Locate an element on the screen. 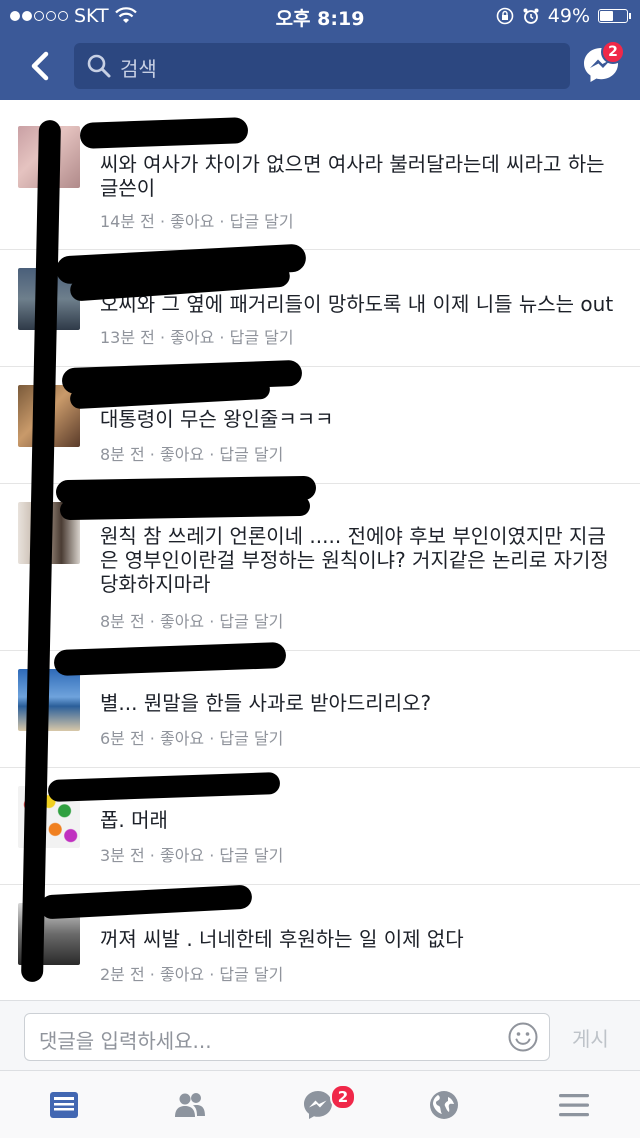 The image size is (640, 1138). comment-text: 꺼져 씨발 . 너네한테 후원하는 일 이제 없다 is located at coordinates (282, 939).